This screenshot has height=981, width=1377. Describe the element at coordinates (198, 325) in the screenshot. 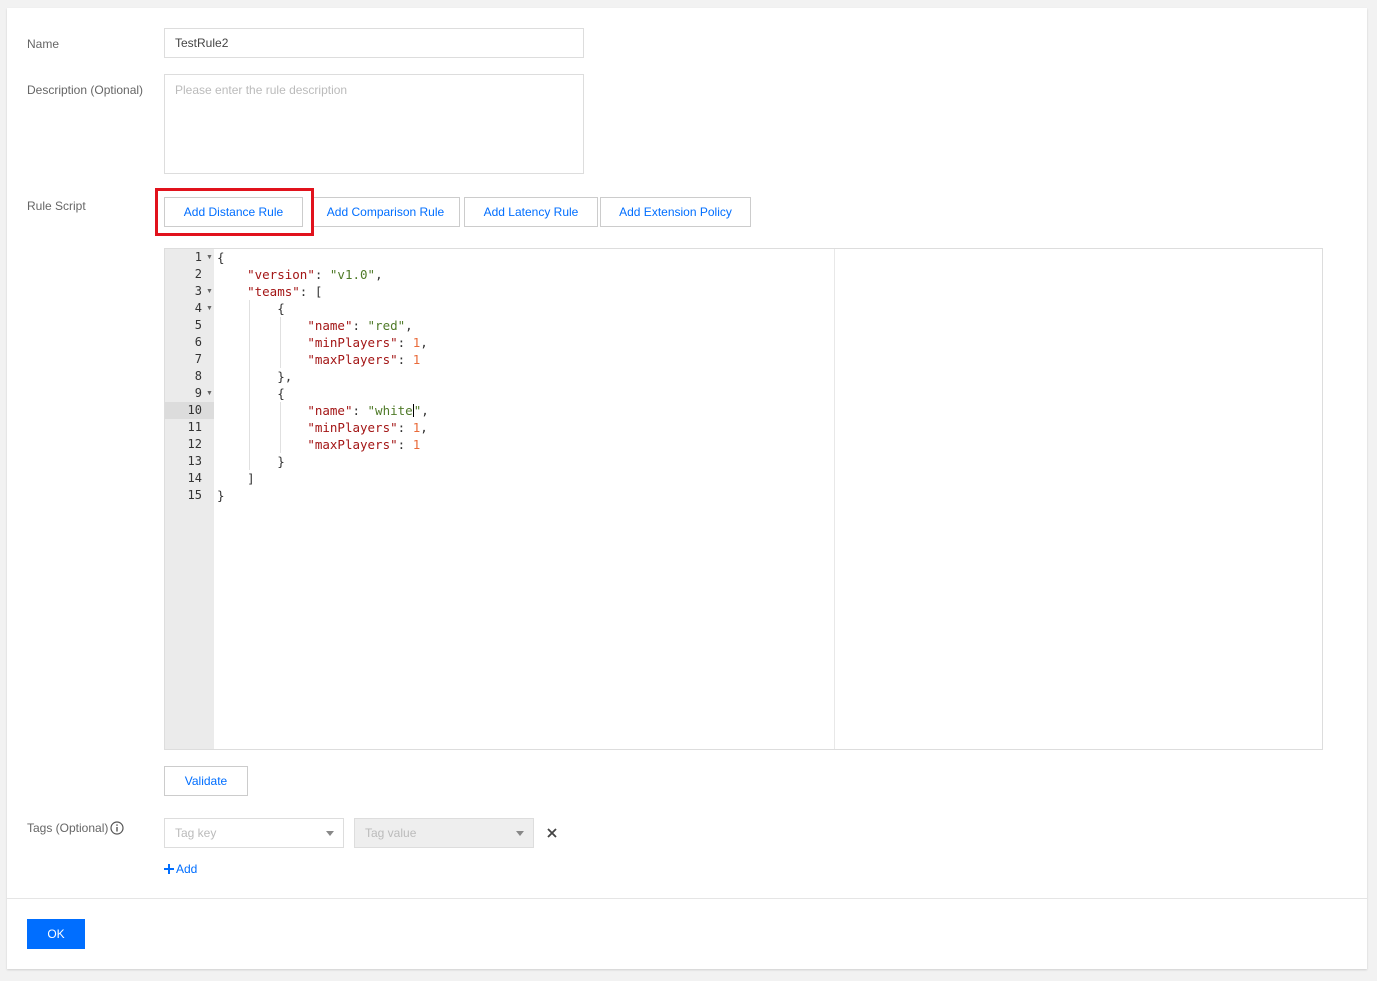

I see `line-number: 5` at that location.